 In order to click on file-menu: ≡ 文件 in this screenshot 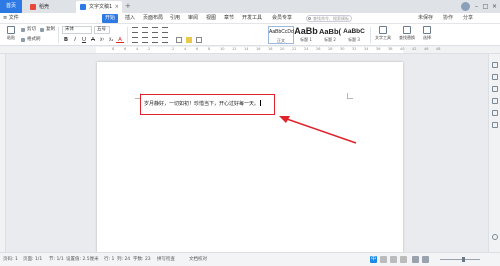, I will do `click(11, 18)`.